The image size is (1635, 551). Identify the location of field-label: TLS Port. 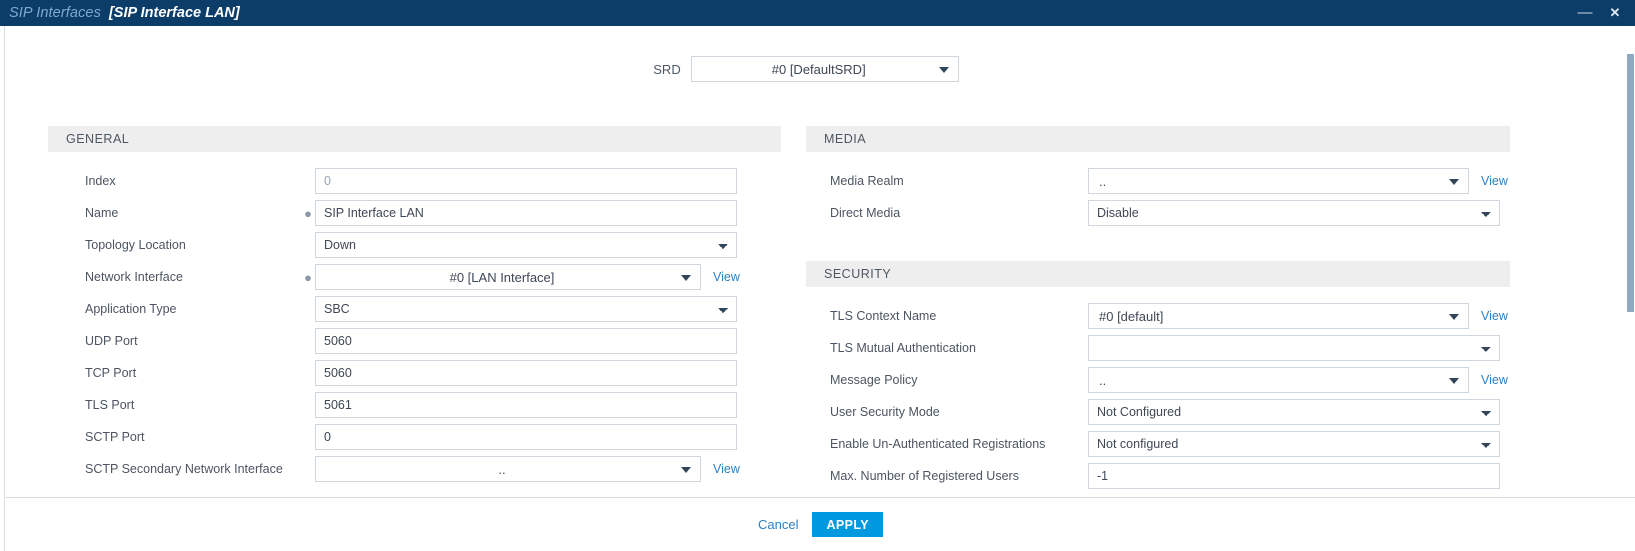
(110, 405).